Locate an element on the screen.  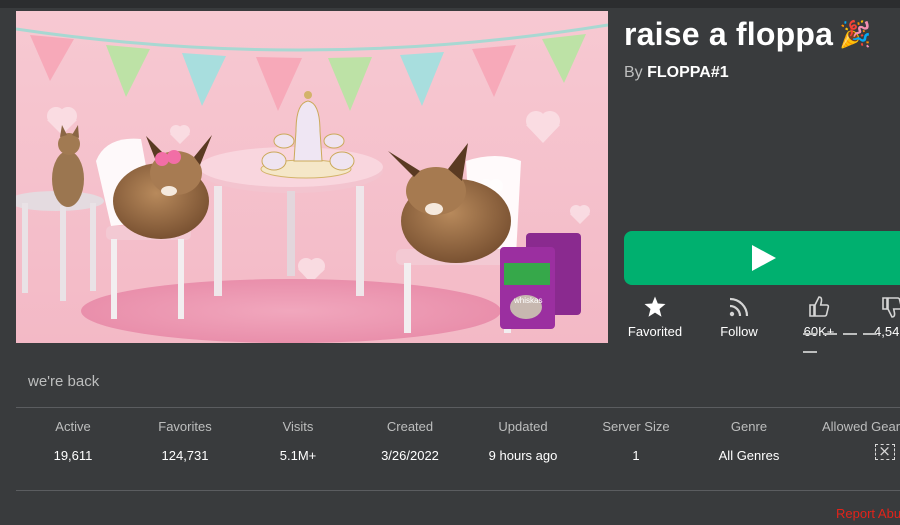
upvote-count: 60K+ is located at coordinates (819, 331).